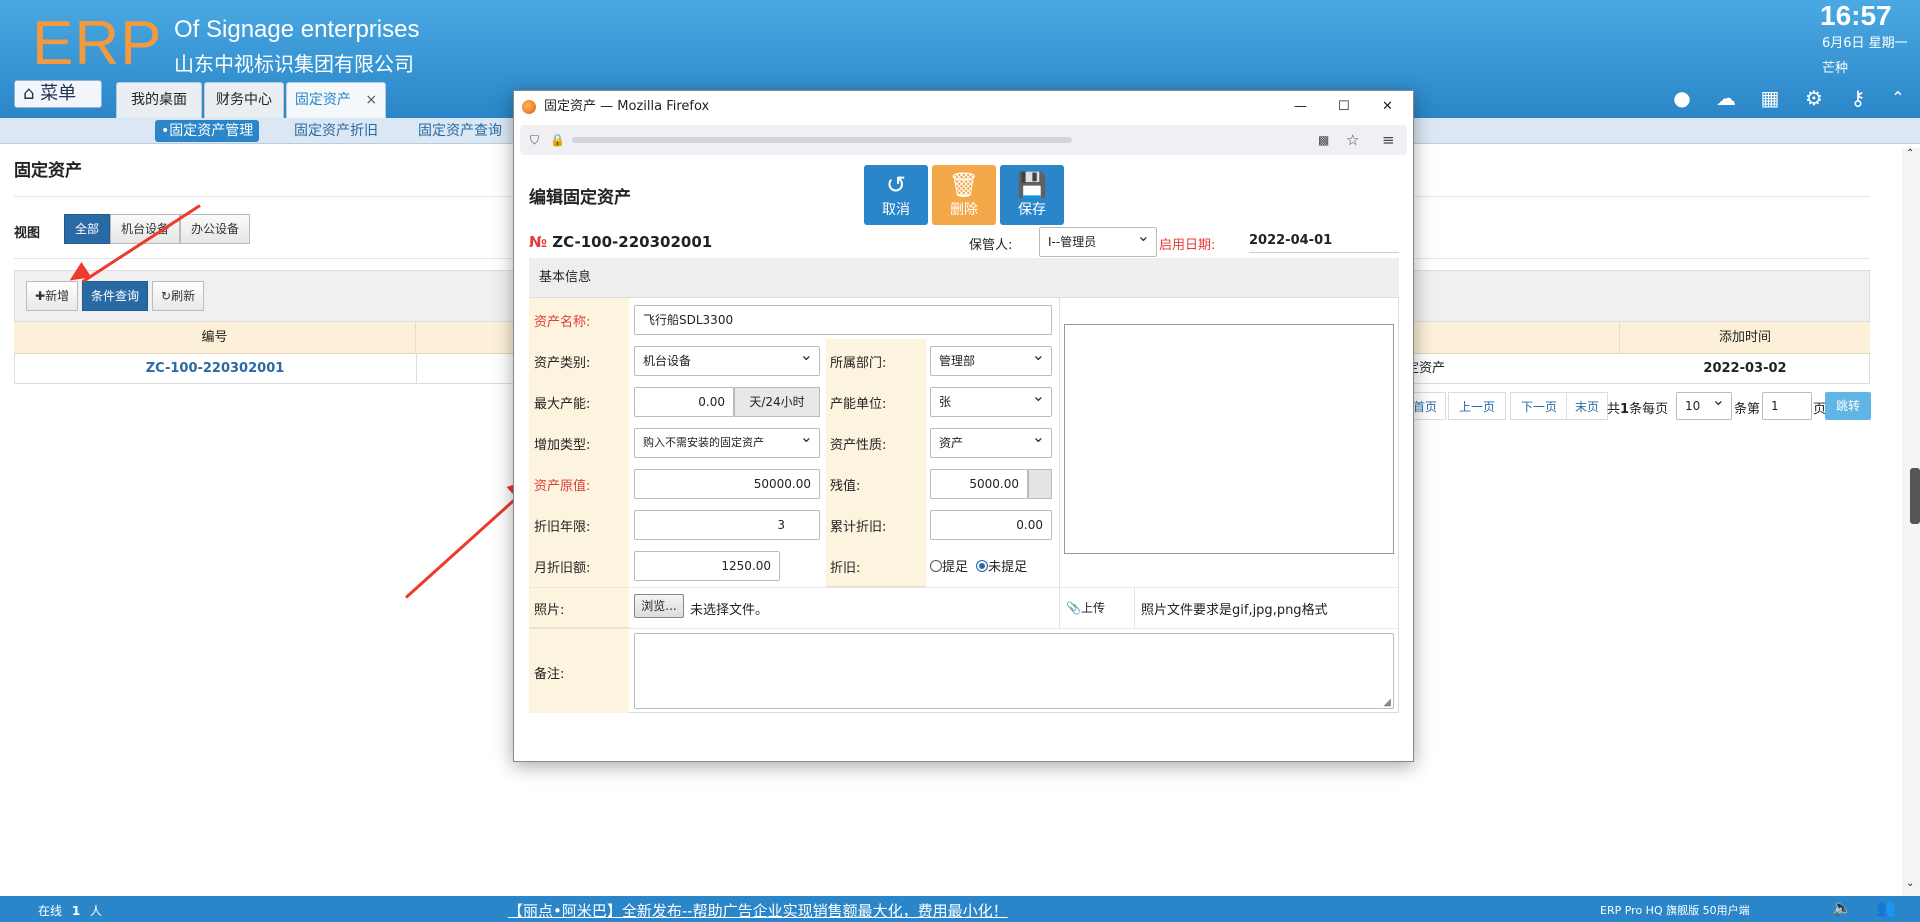 This screenshot has height=922, width=1920. What do you see at coordinates (727, 525) in the screenshot?
I see `depreciation-years-input: 3` at bounding box center [727, 525].